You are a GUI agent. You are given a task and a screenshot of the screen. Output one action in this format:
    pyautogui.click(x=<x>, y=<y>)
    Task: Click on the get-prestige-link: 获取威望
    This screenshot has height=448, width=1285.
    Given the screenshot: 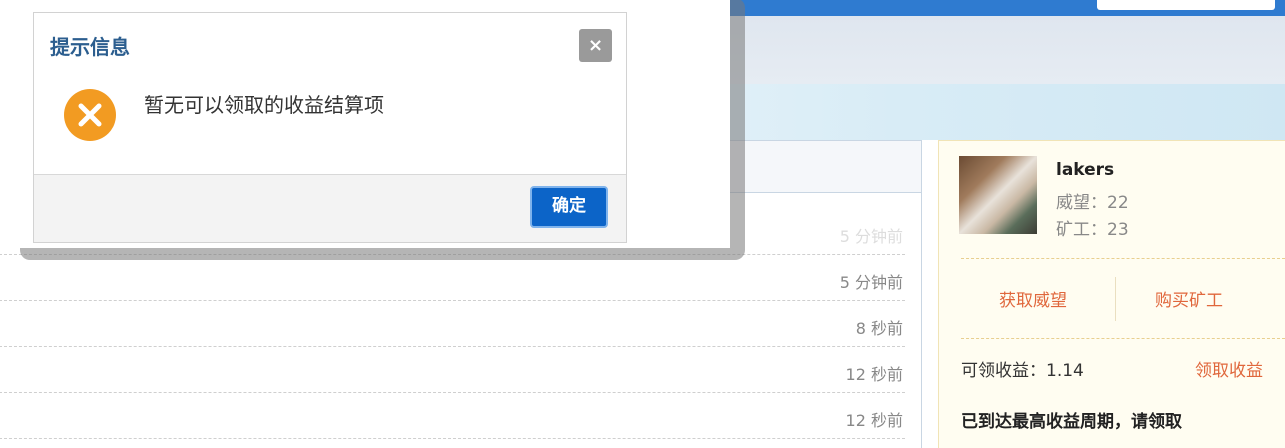 What is the action you would take?
    pyautogui.click(x=1033, y=298)
    